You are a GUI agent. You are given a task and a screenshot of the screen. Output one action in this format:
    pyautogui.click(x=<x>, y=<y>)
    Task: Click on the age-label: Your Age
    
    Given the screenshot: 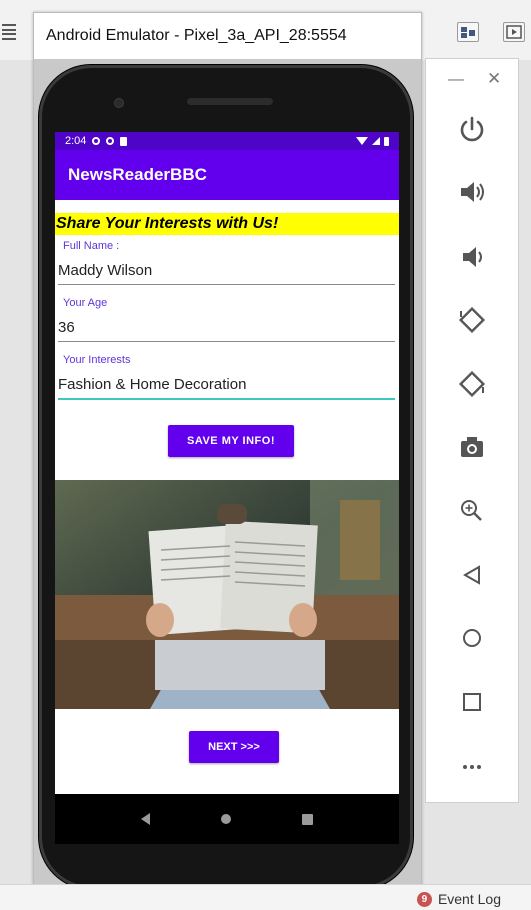 What is the action you would take?
    pyautogui.click(x=85, y=303)
    